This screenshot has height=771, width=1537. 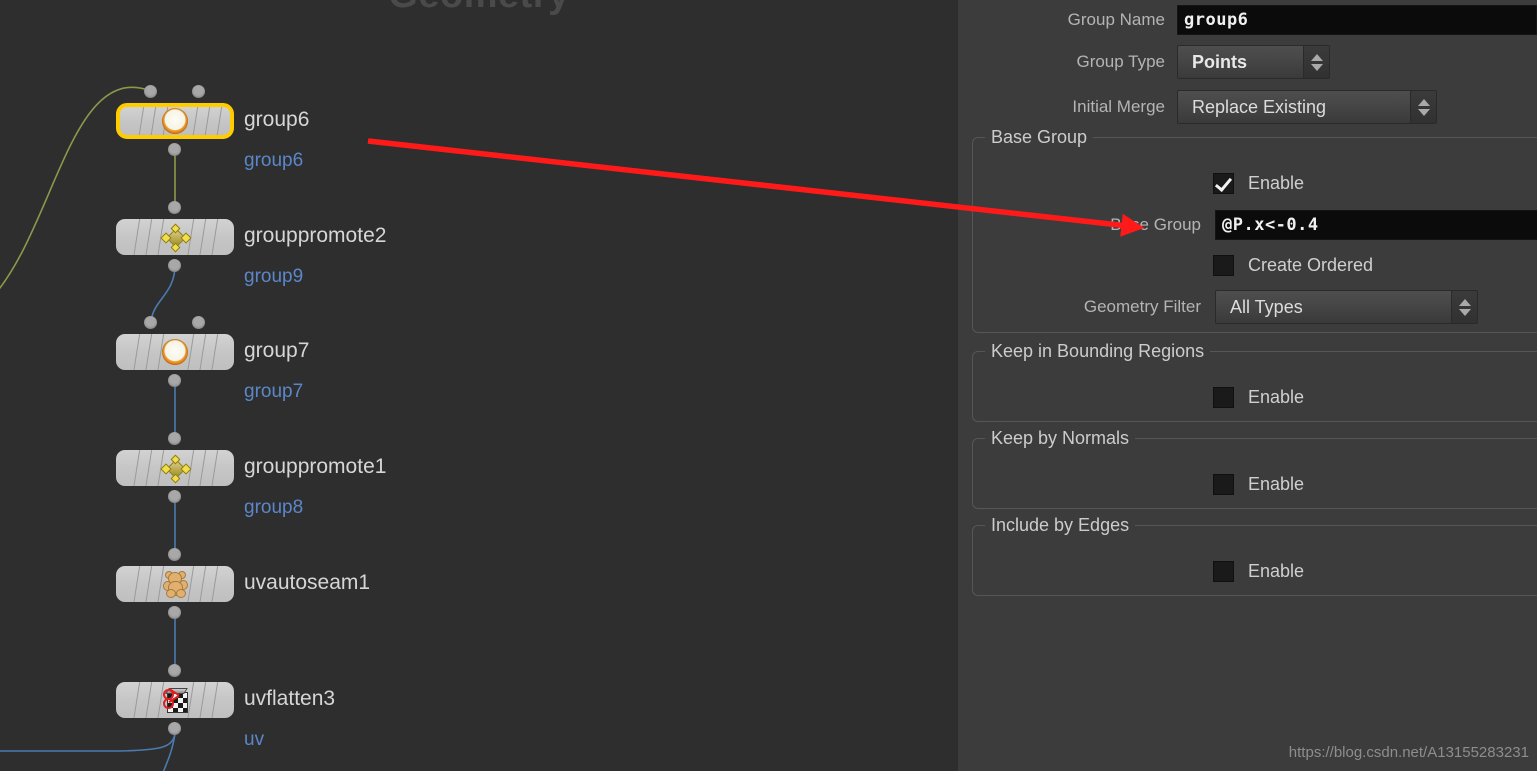 I want to click on initial-merge-spinner, so click(x=1423, y=107).